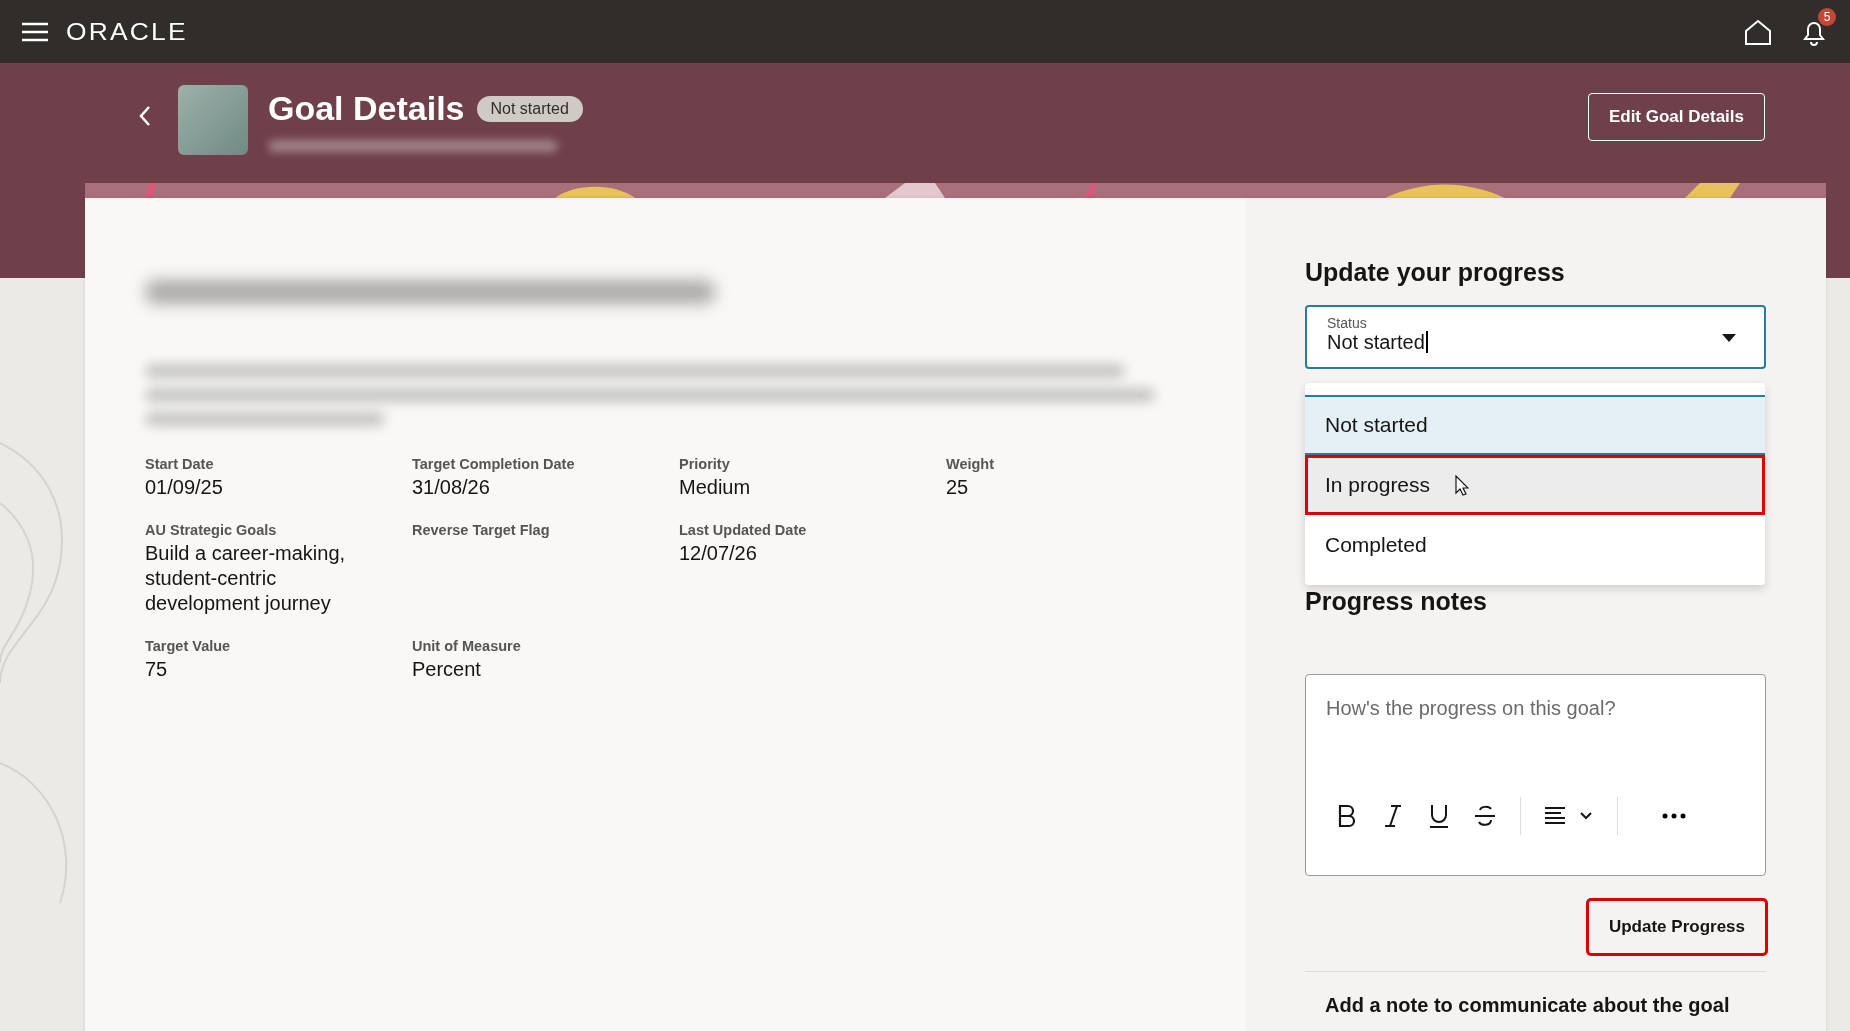 The height and width of the screenshot is (1031, 1850). What do you see at coordinates (451, 487) in the screenshot?
I see `field-value: 31/08/26` at bounding box center [451, 487].